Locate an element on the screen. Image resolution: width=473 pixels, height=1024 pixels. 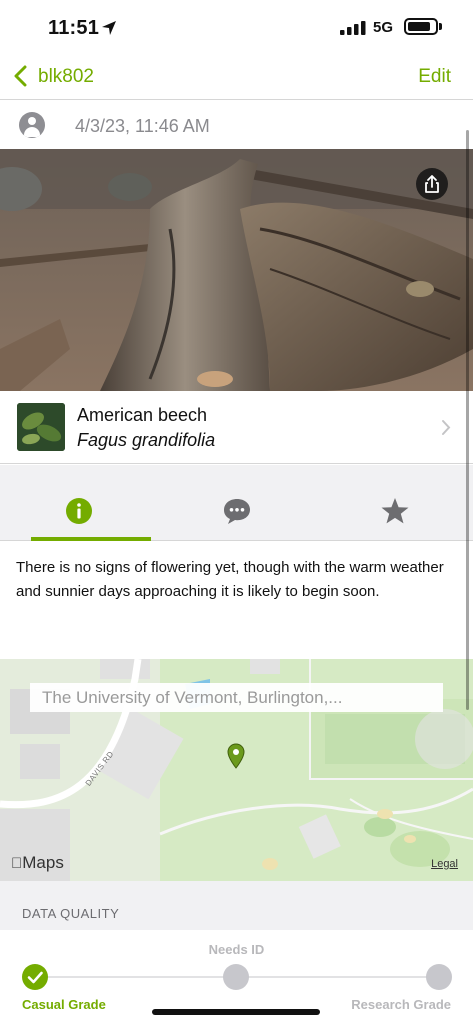
chevron-left-icon is located at coordinates (21, 76).